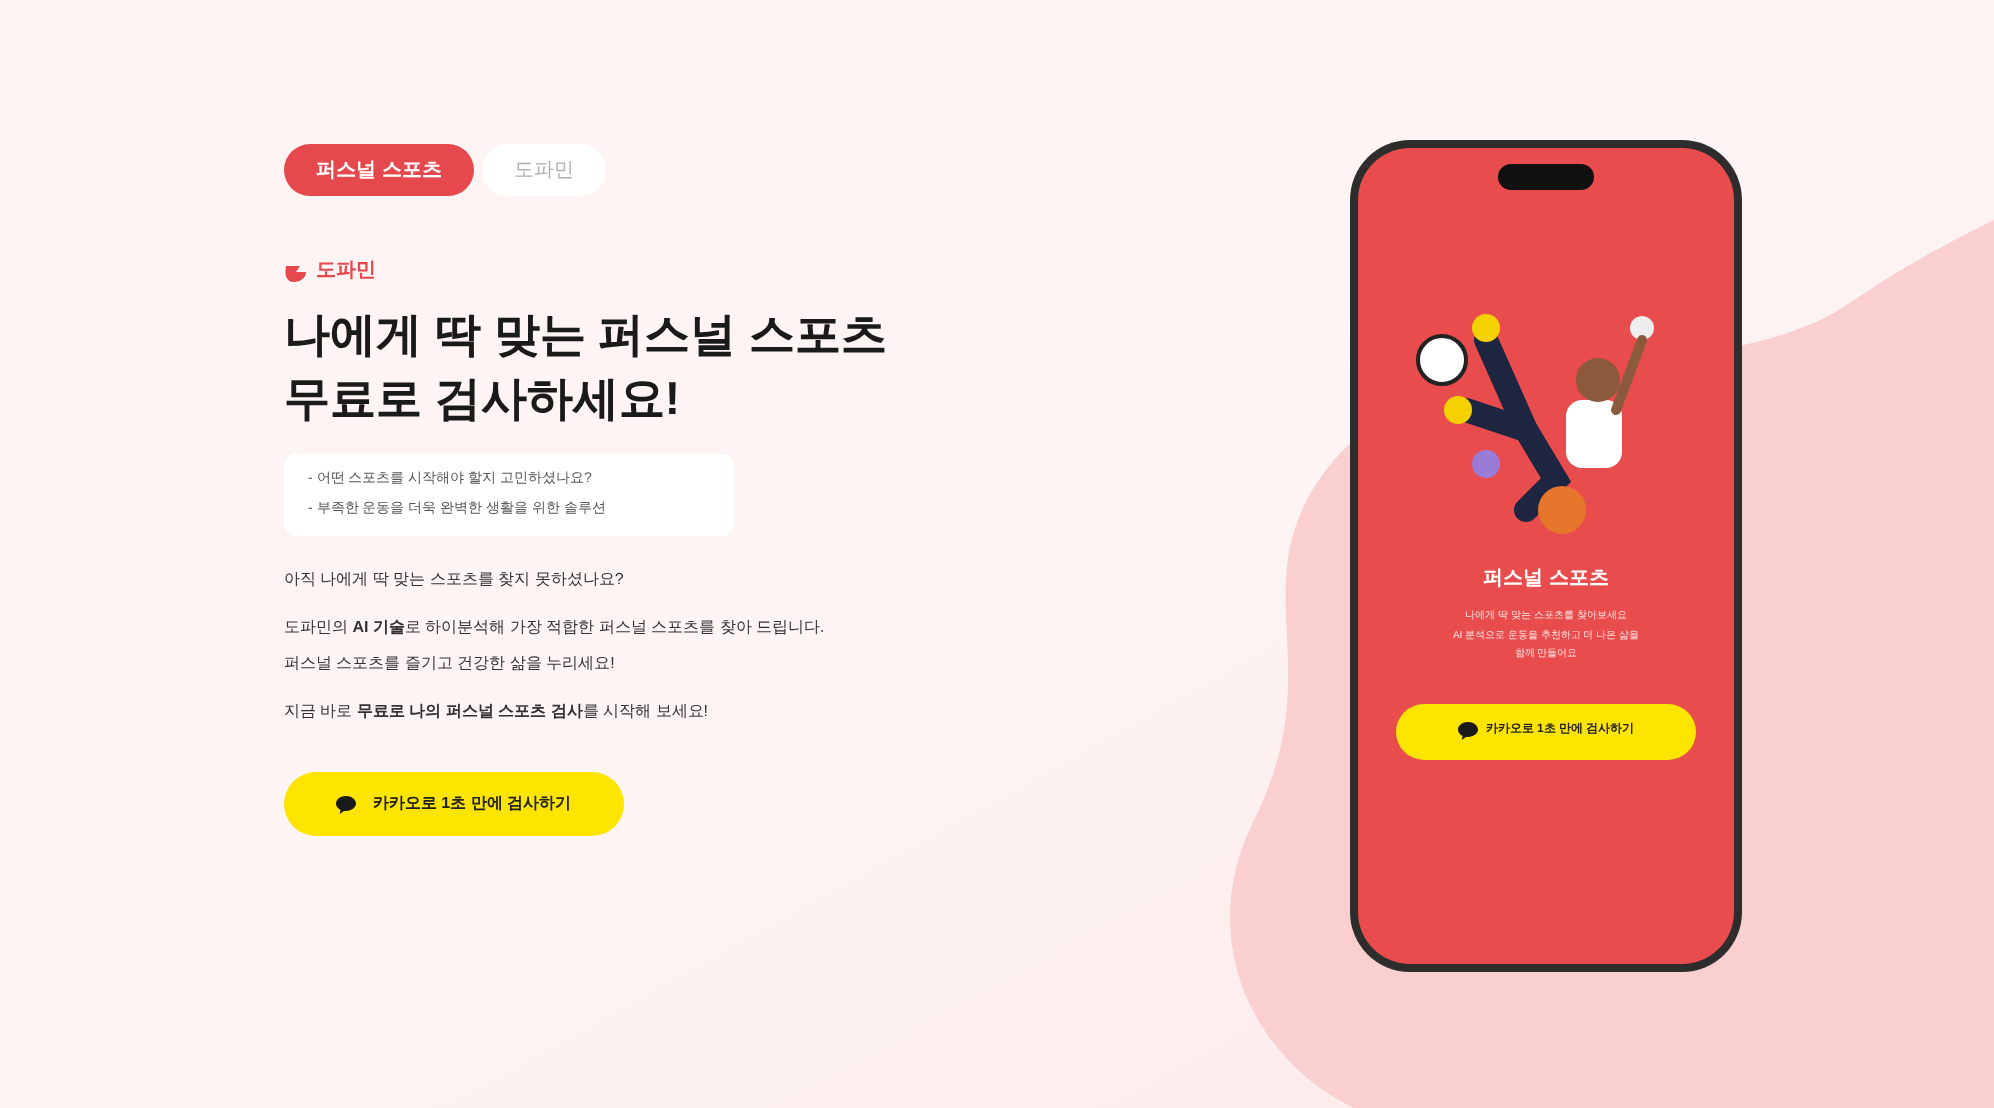  What do you see at coordinates (555, 628) in the screenshot?
I see `paragraph: 도파민의 AI 기술로 하이분석해 가장 적합한 퍼스널 스포츠를 찾아 드립니다.` at bounding box center [555, 628].